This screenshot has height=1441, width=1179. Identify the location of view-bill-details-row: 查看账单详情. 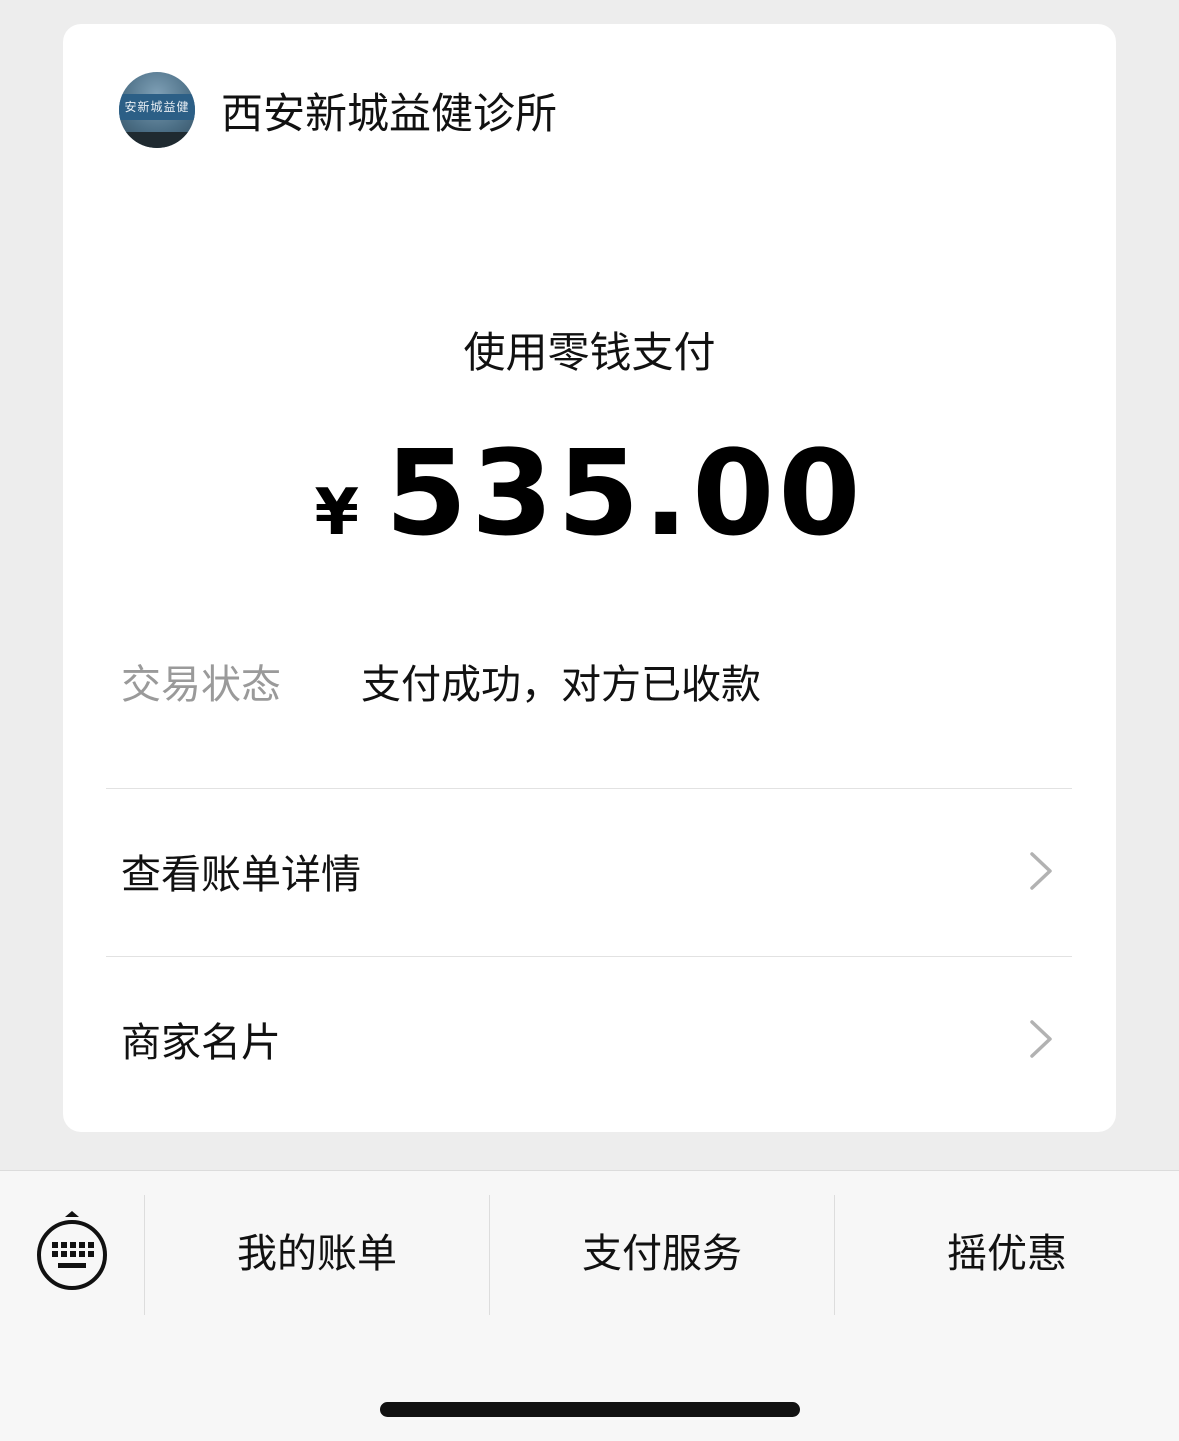
(589, 871).